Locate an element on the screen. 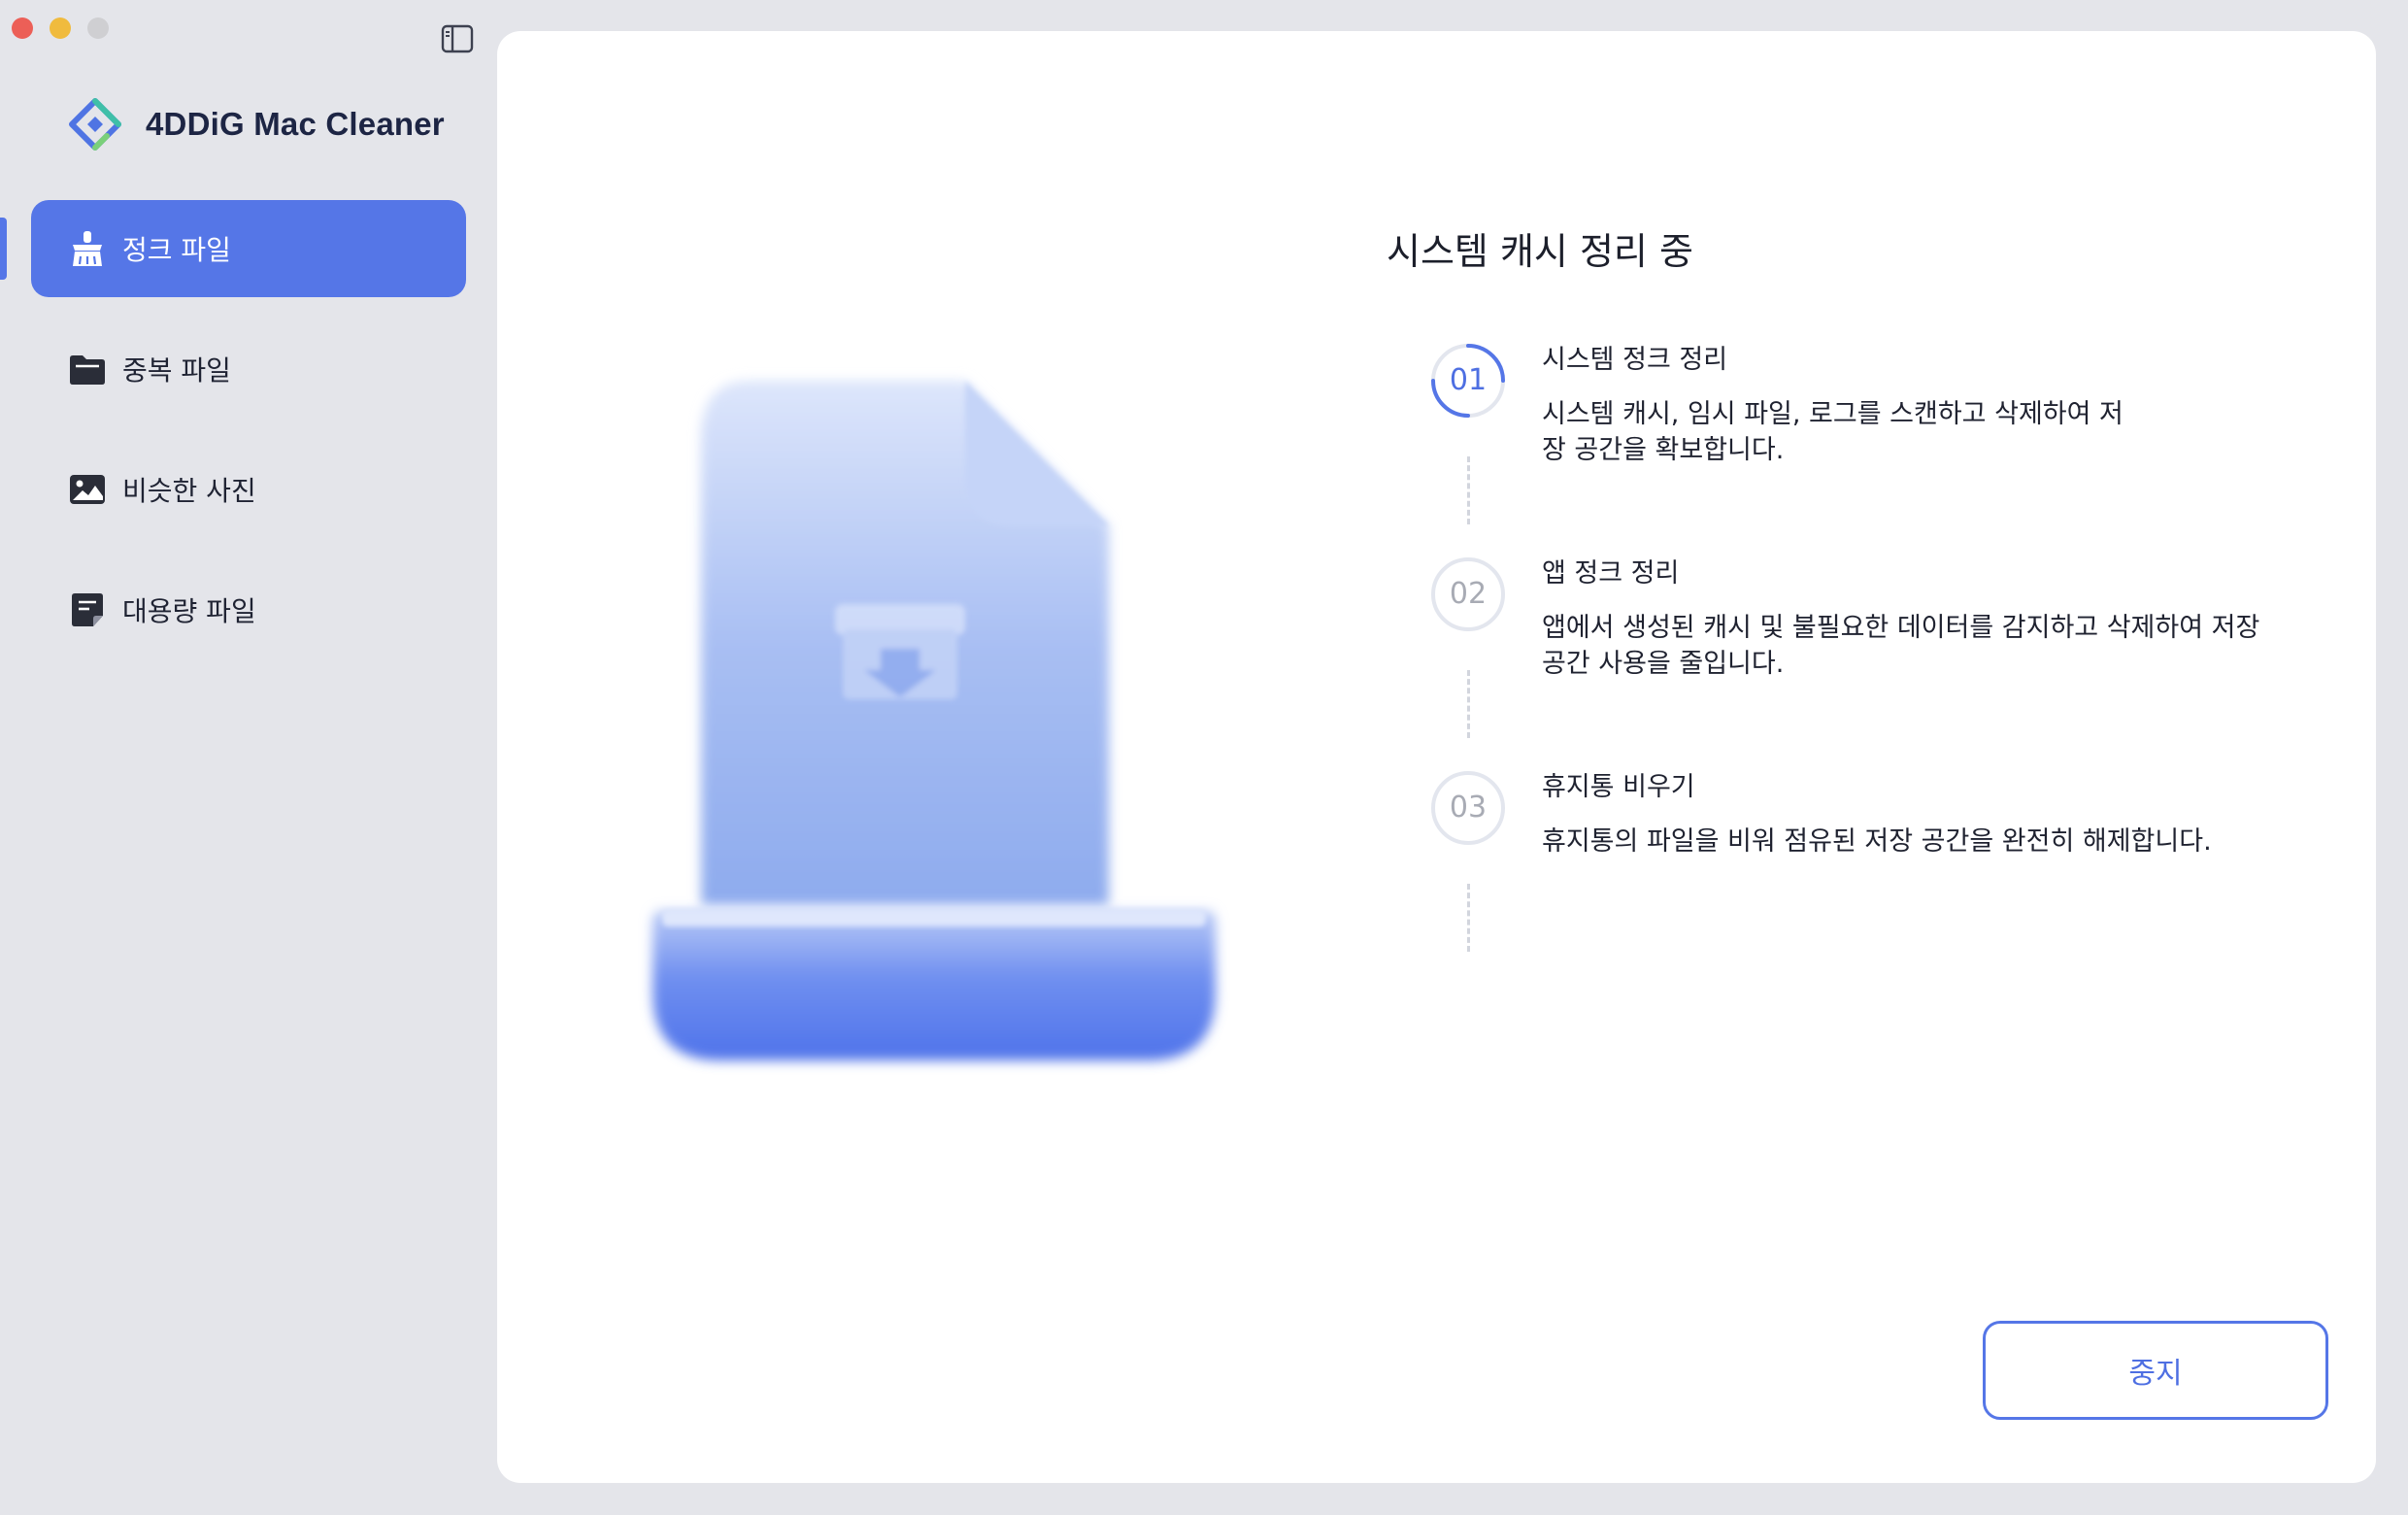  step-title: 휴지통 비우기 is located at coordinates (1618, 787).